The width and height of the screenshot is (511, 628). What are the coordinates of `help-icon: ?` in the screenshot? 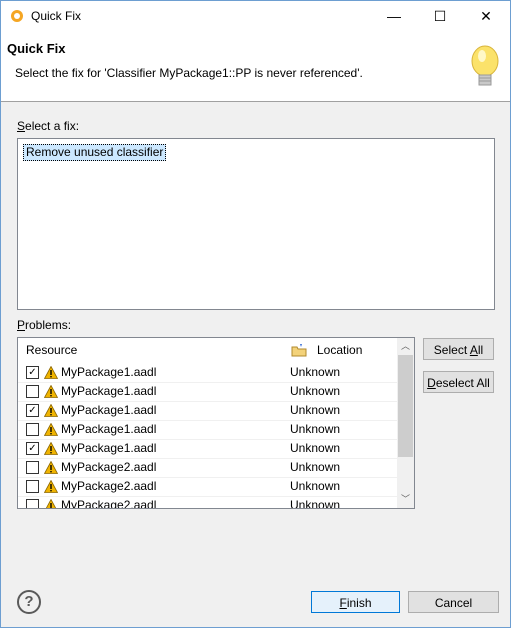 It's located at (29, 602).